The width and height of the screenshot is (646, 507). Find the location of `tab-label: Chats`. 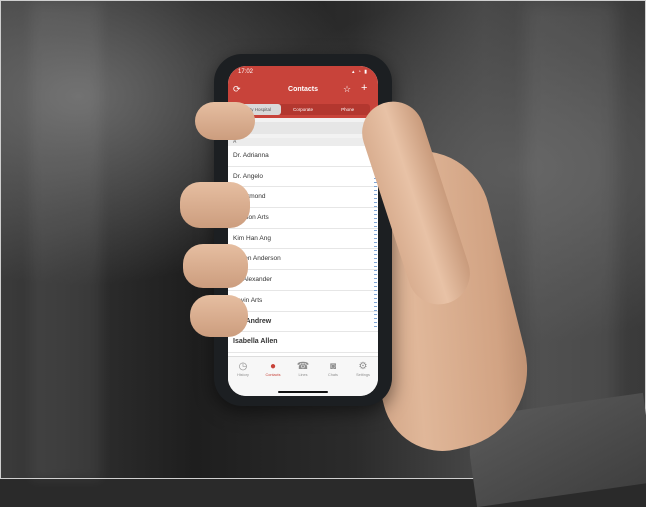

tab-label: Chats is located at coordinates (333, 375).